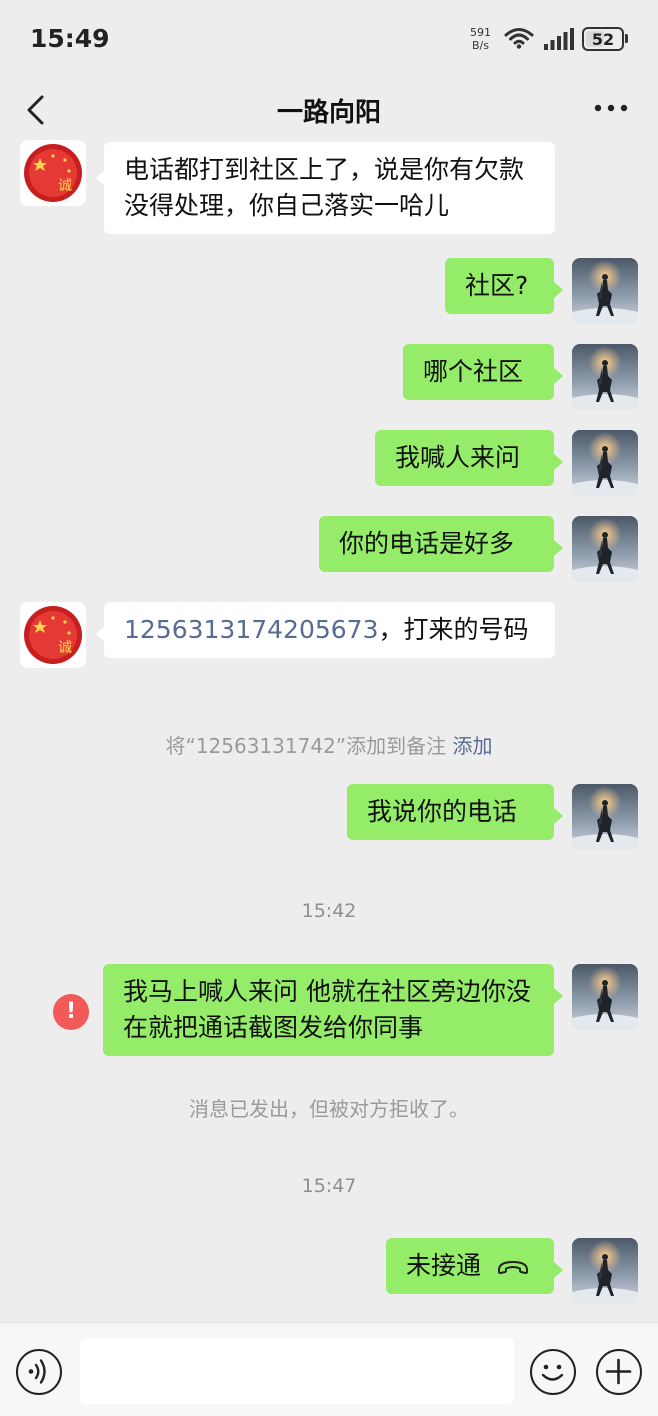 This screenshot has height=1416, width=658. What do you see at coordinates (427, 543) in the screenshot?
I see `message-text: 你的电话是好多` at bounding box center [427, 543].